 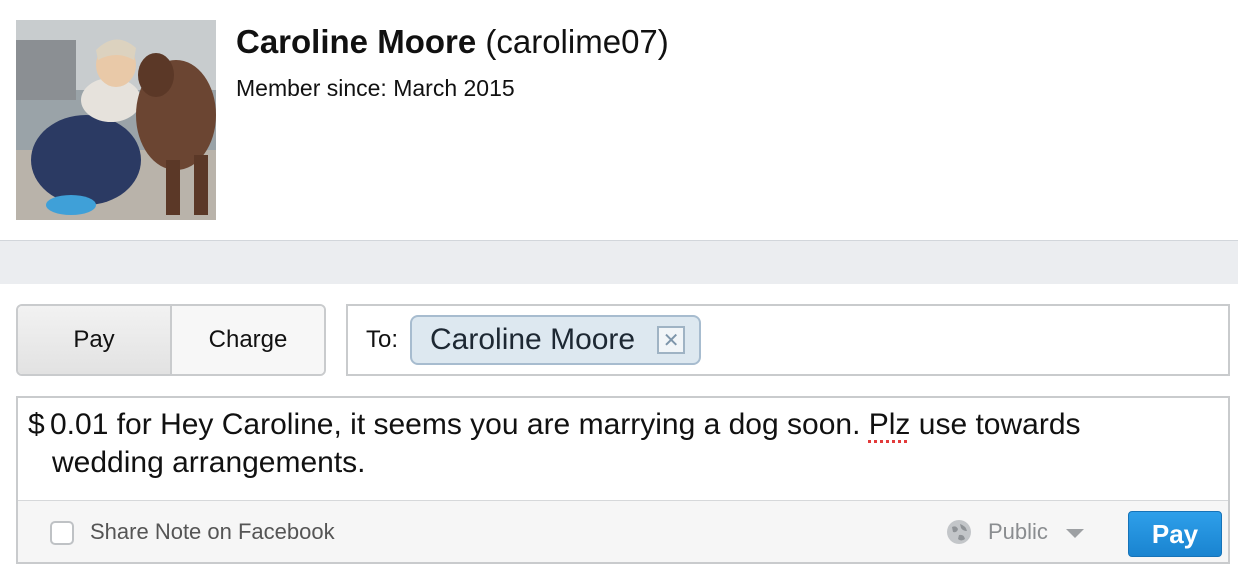 What do you see at coordinates (79, 424) in the screenshot?
I see `note-amount: 0.01` at bounding box center [79, 424].